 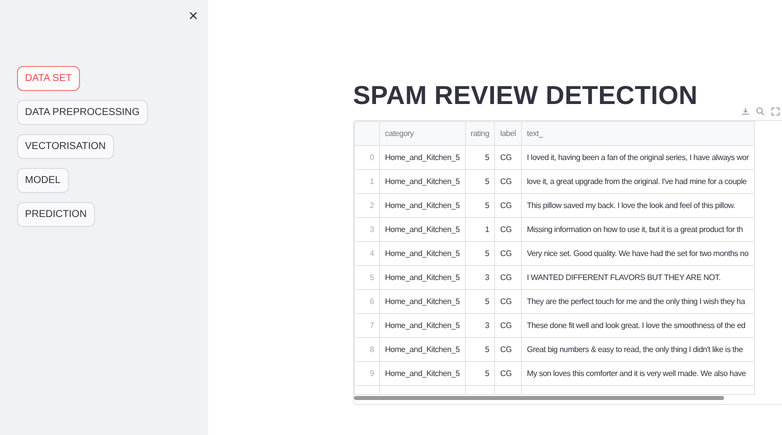 I want to click on row-index: 1, so click(x=367, y=182).